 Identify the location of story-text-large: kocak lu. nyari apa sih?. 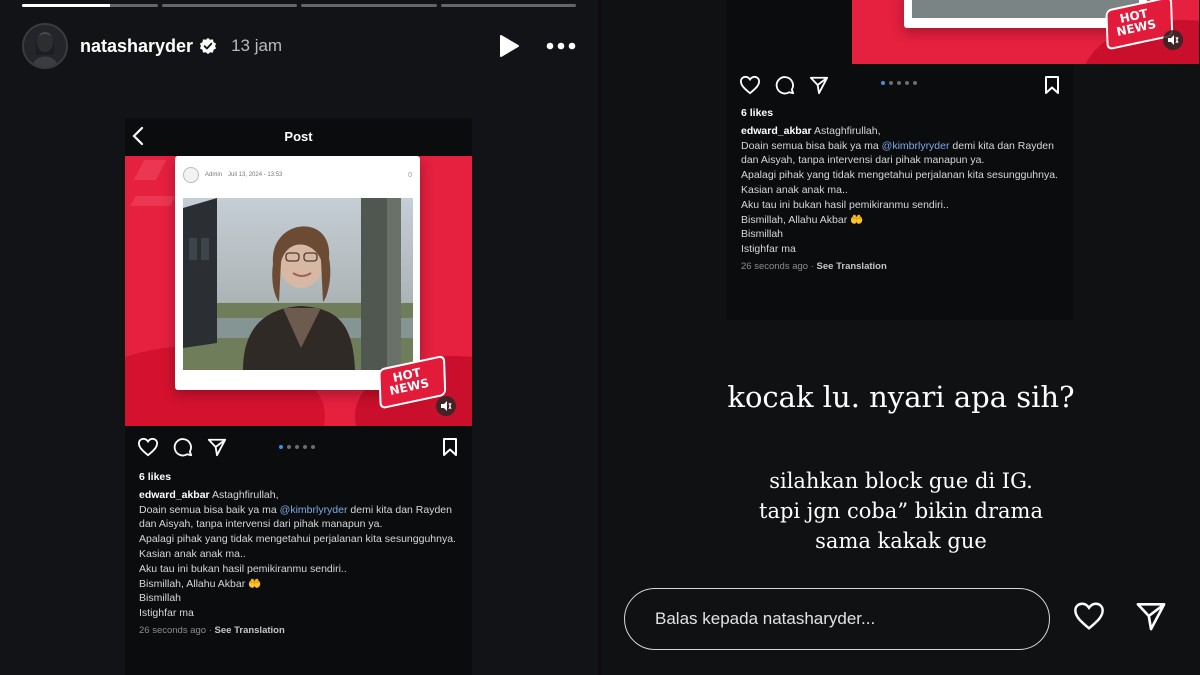
(901, 397).